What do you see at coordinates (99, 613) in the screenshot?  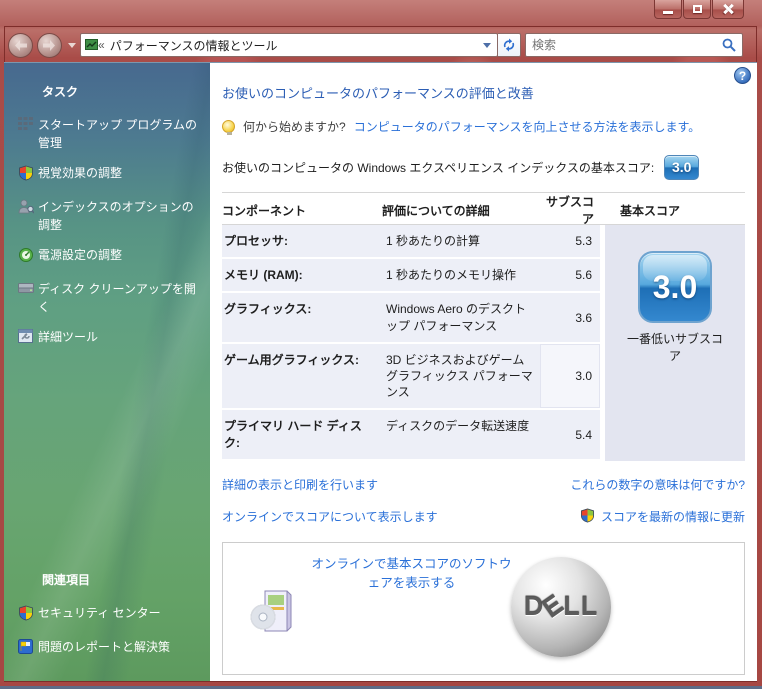 I see `sidebar-item-label: セキュリティ センター` at bounding box center [99, 613].